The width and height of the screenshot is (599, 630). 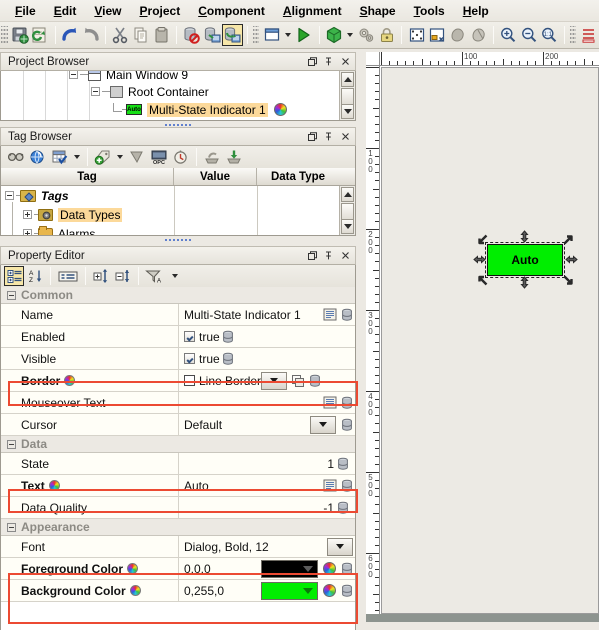 What do you see at coordinates (267, 463) in the screenshot?
I see `property-value: 1` at bounding box center [267, 463].